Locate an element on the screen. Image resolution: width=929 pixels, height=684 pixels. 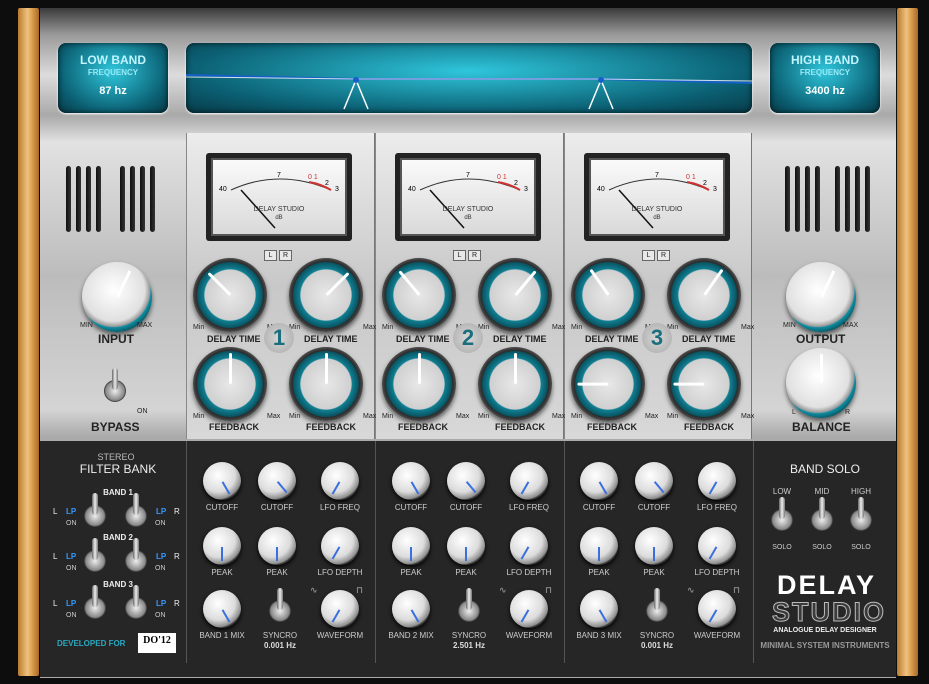
mod3-lfo-freq-knob is located at coordinates (717, 481).